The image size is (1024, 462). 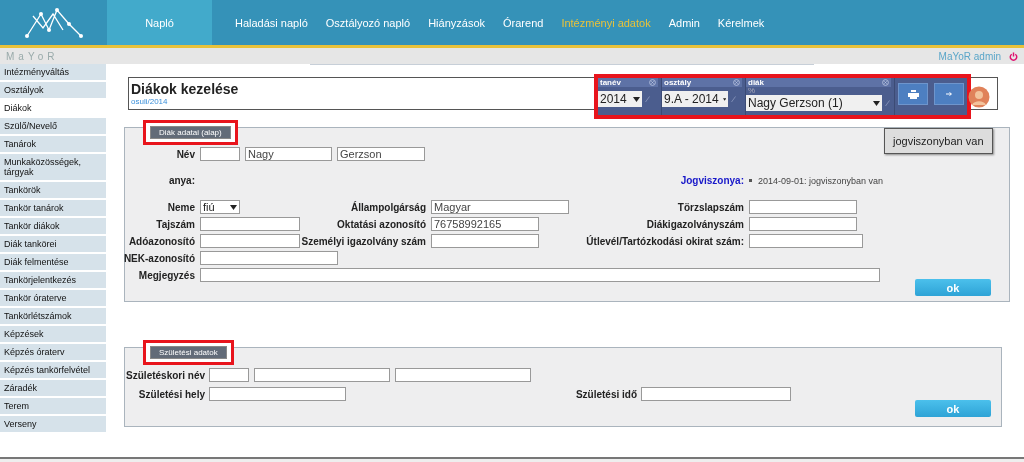 What do you see at coordinates (53, 389) in the screenshot?
I see `sidebar-item: Záradék` at bounding box center [53, 389].